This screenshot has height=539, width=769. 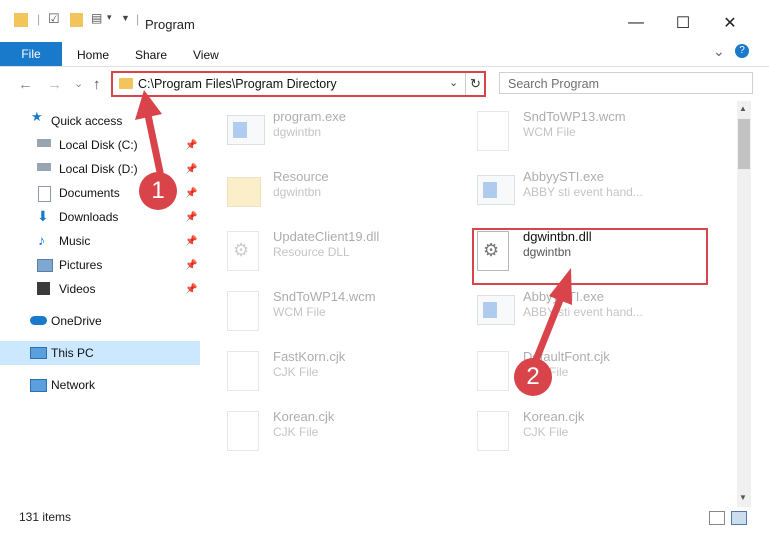 What do you see at coordinates (158, 191) in the screenshot?
I see `step-1-badge: 1` at bounding box center [158, 191].